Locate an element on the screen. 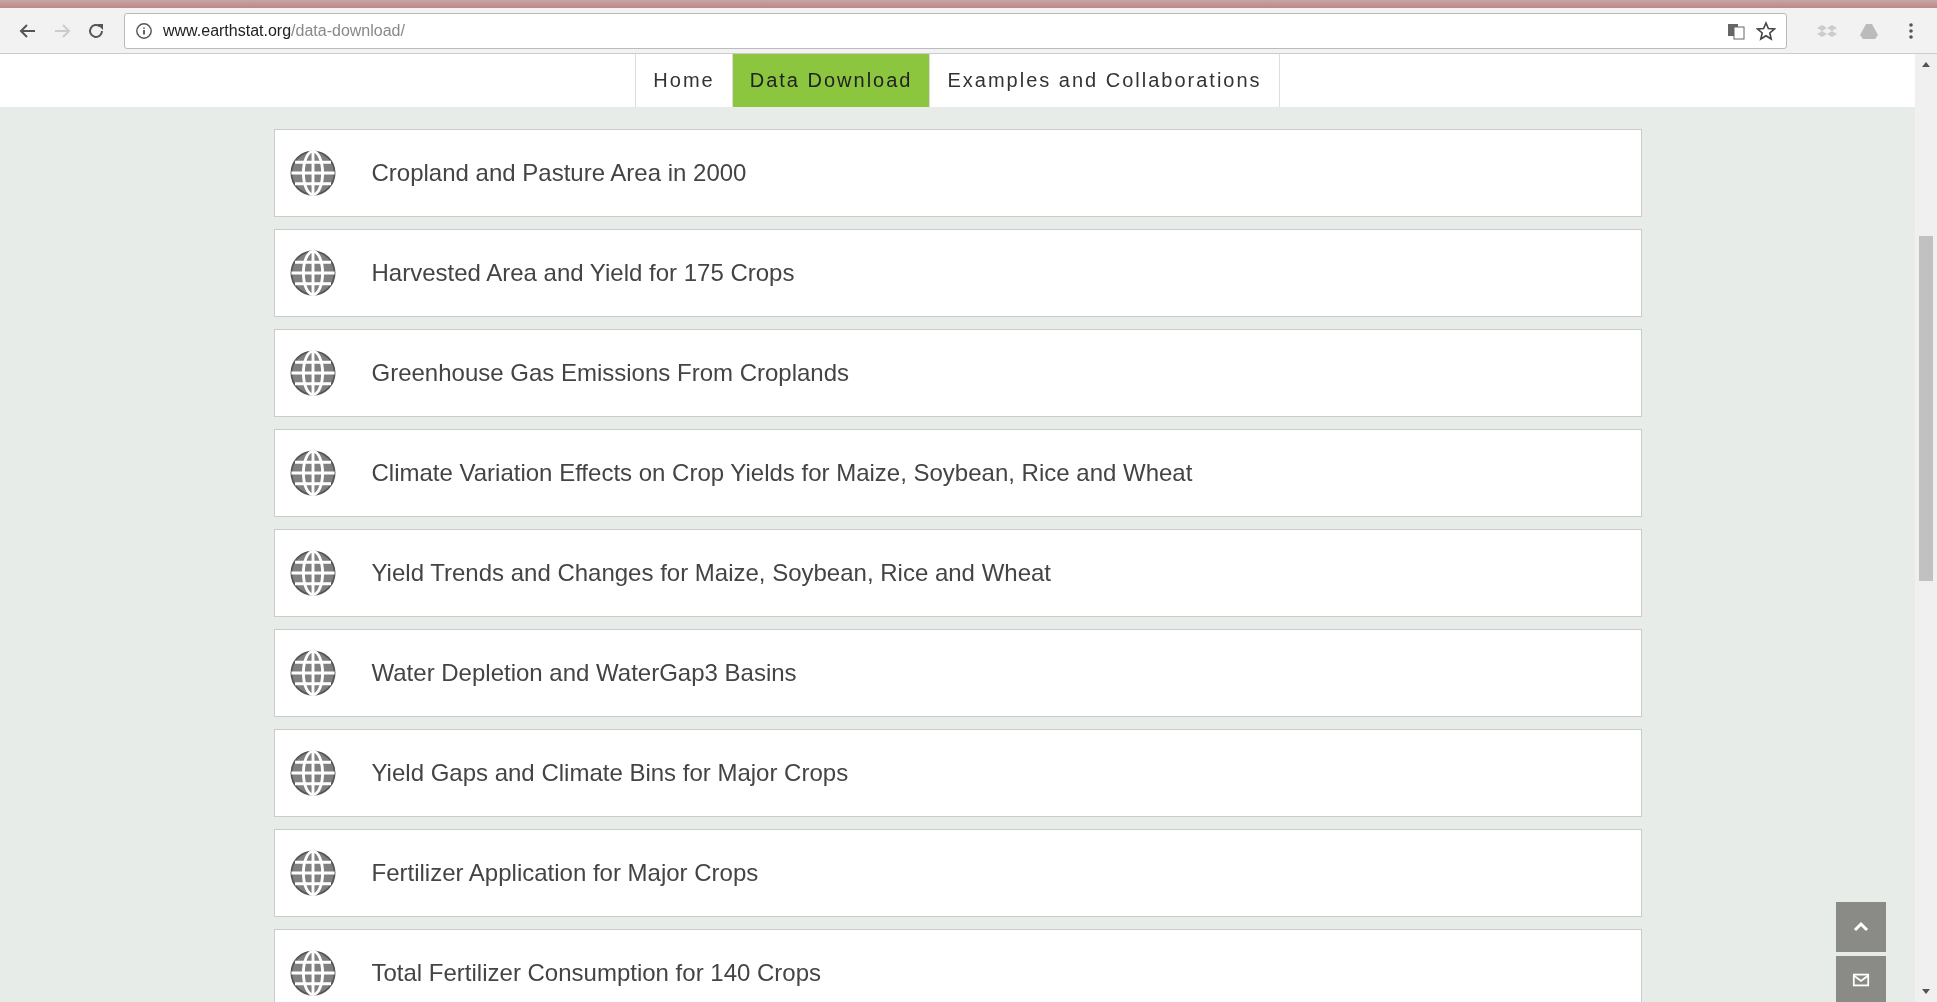 This screenshot has width=1937, height=1002. dataset-card: Fertilizer Application for Major Crops is located at coordinates (957, 873).